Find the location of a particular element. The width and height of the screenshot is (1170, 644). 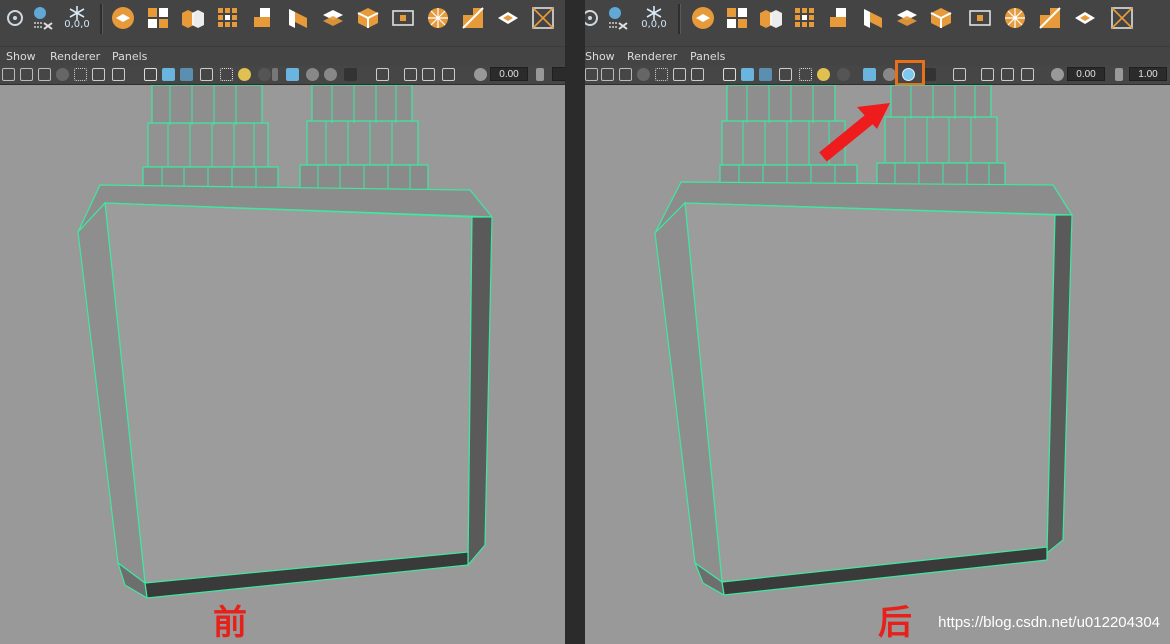

panel-divider is located at coordinates (575, 322).